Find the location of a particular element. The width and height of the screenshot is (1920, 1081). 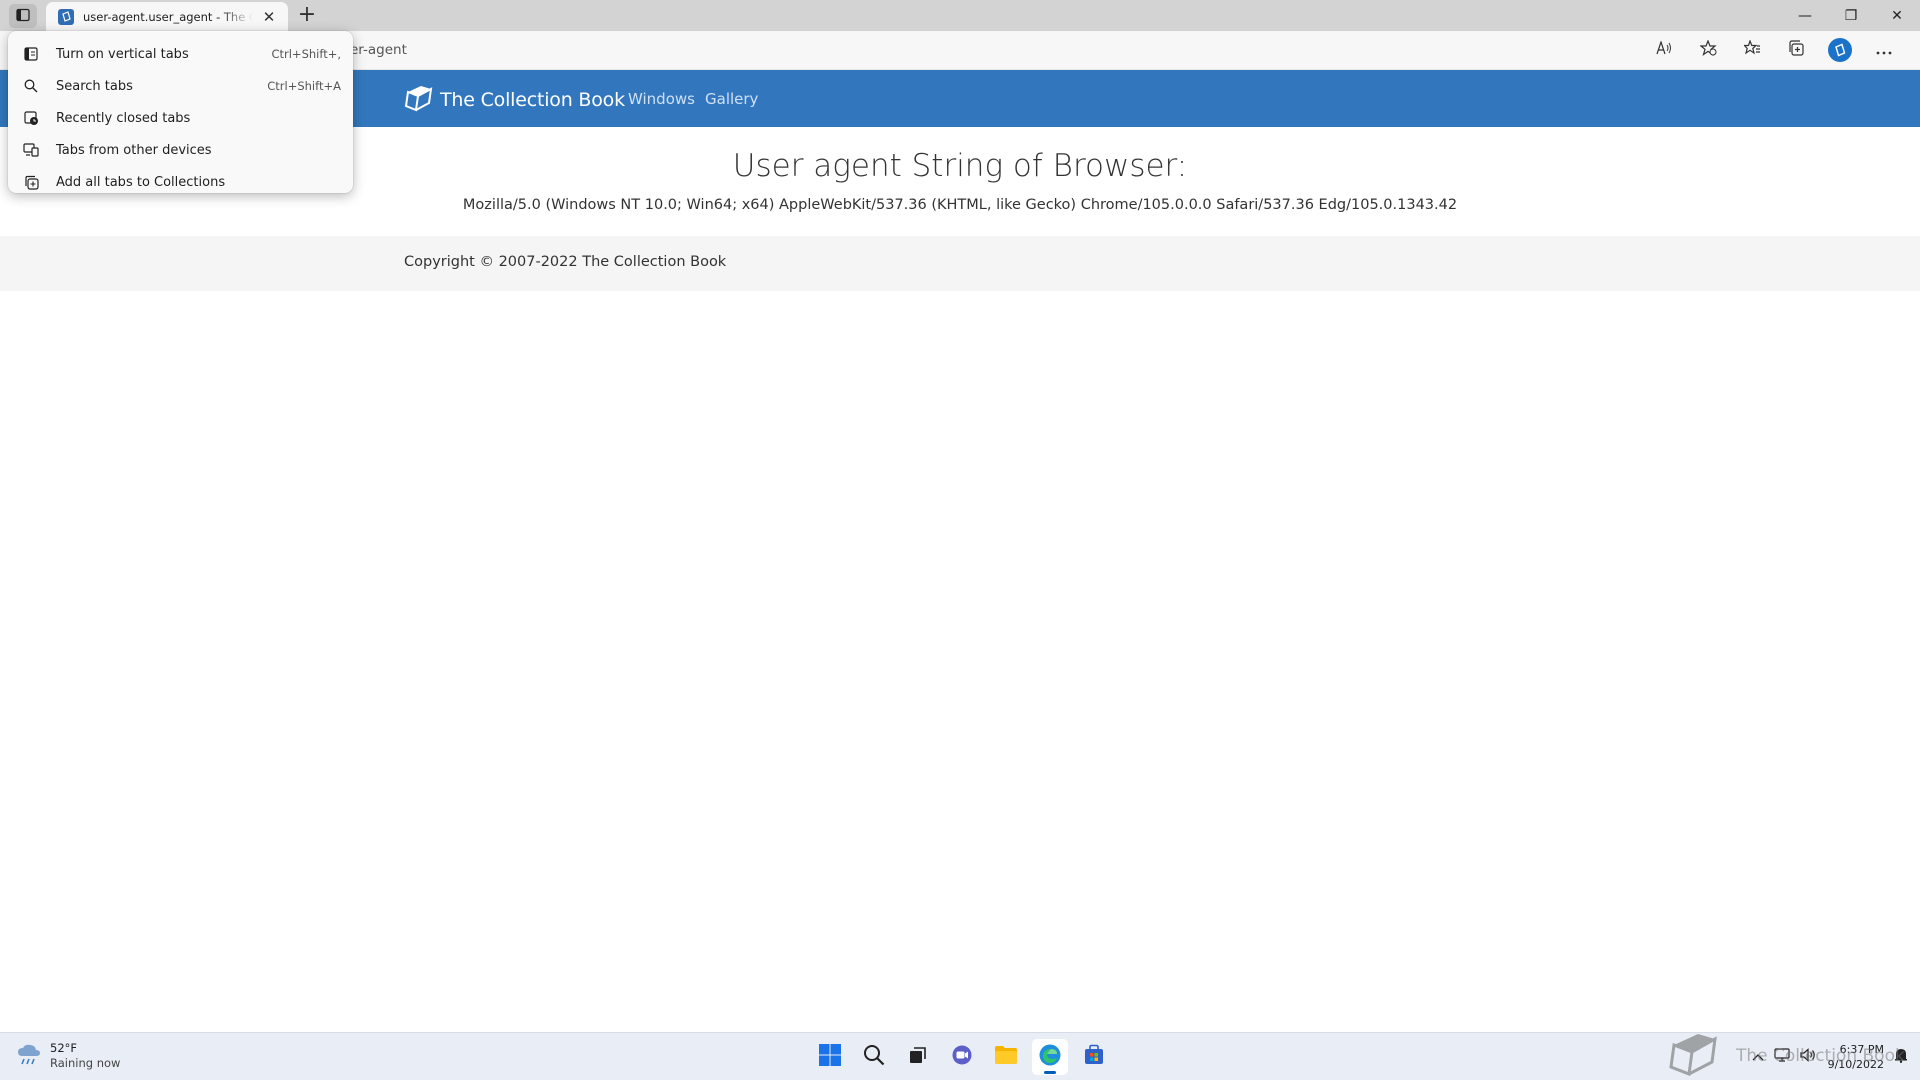

settings-more-button is located at coordinates (1884, 50).